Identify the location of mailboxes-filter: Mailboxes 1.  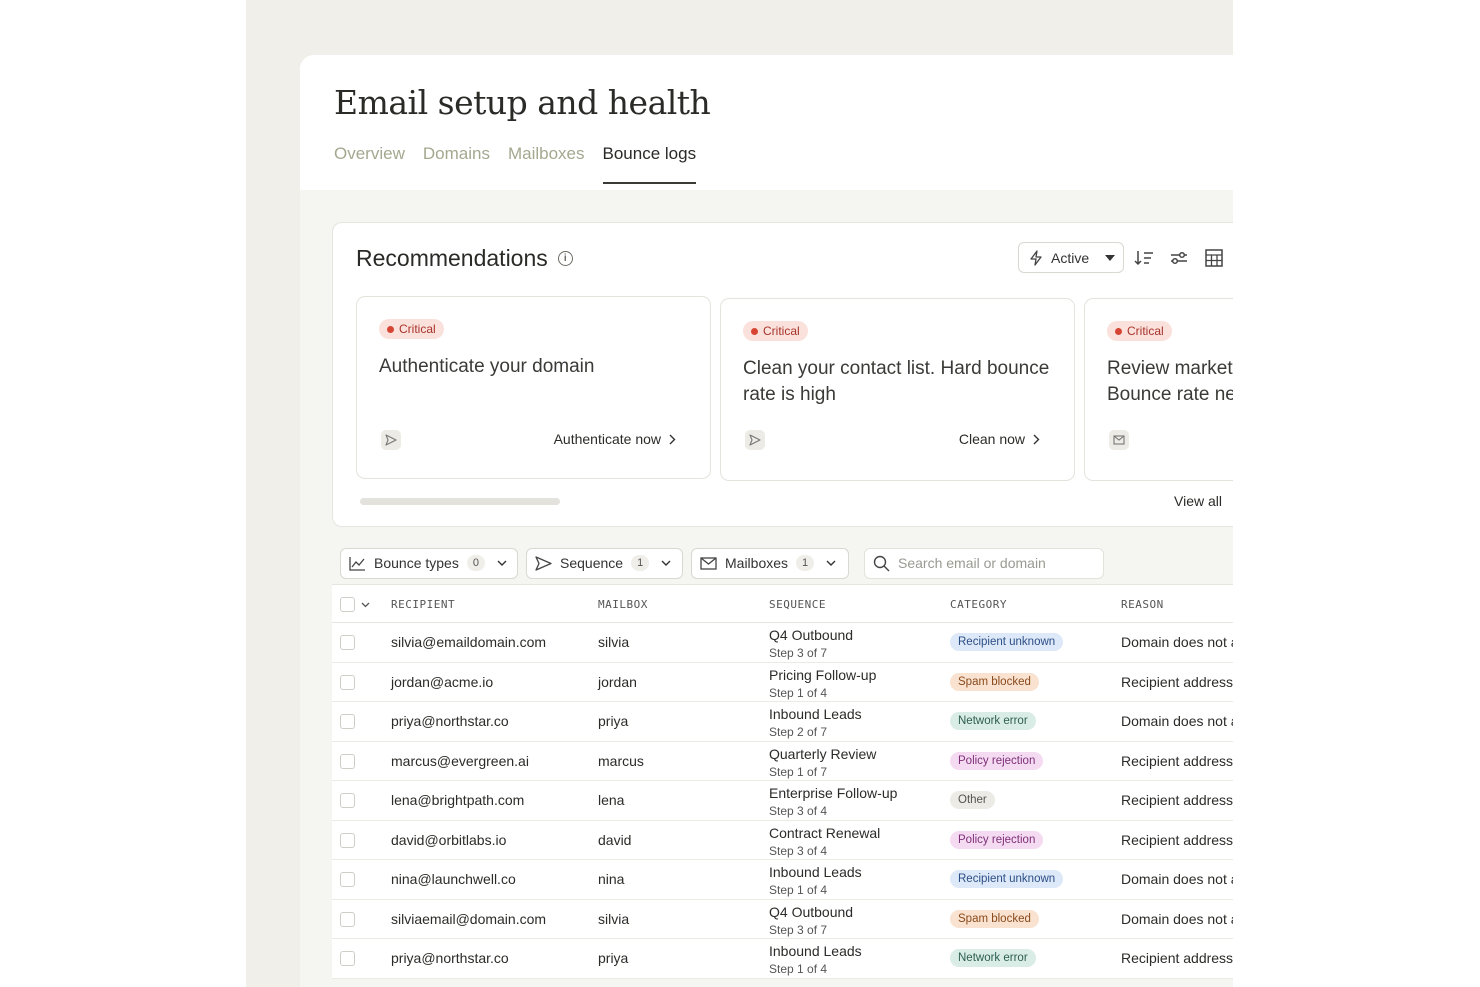
(770, 563).